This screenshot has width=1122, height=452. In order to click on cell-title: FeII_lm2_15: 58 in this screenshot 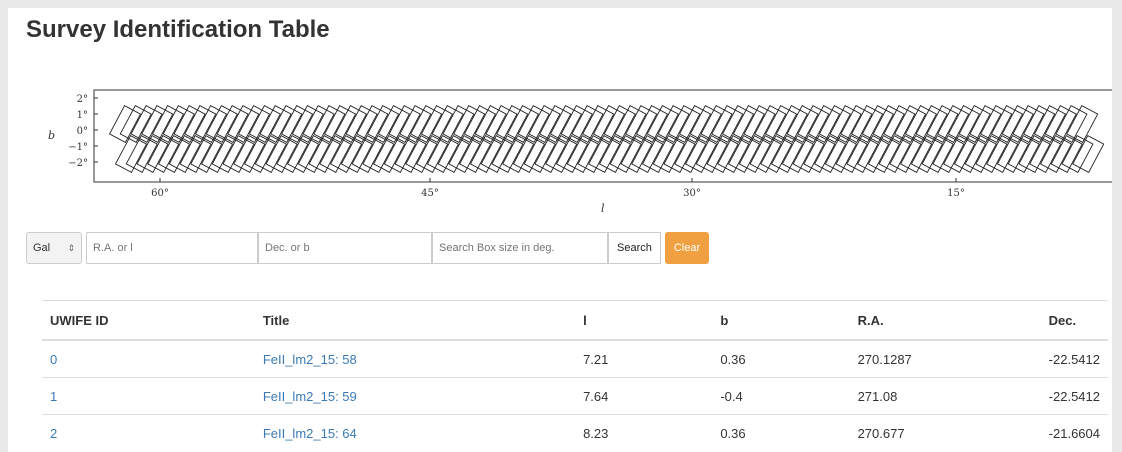, I will do `click(415, 358)`.